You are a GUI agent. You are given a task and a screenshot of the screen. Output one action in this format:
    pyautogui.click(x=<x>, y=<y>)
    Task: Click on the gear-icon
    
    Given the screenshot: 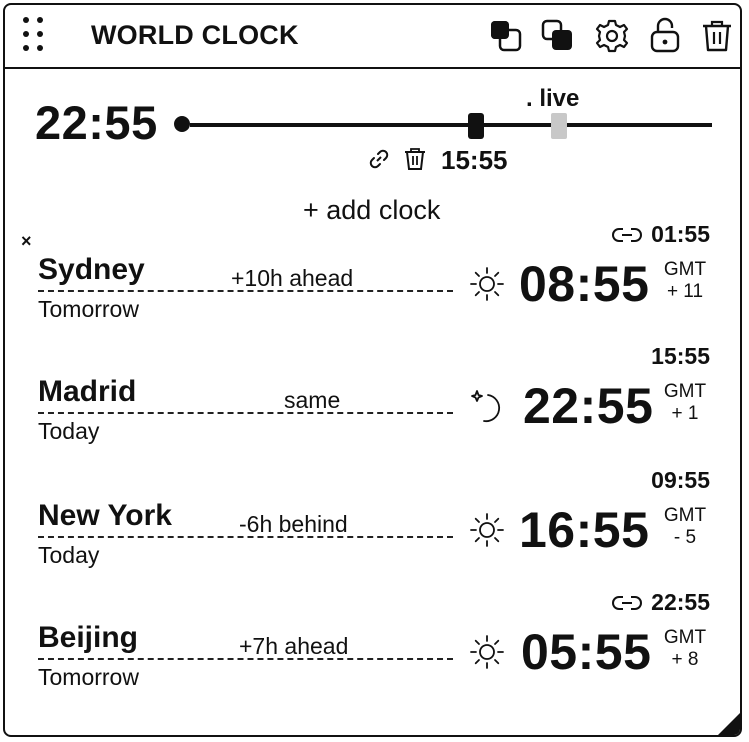 What is the action you would take?
    pyautogui.click(x=612, y=36)
    